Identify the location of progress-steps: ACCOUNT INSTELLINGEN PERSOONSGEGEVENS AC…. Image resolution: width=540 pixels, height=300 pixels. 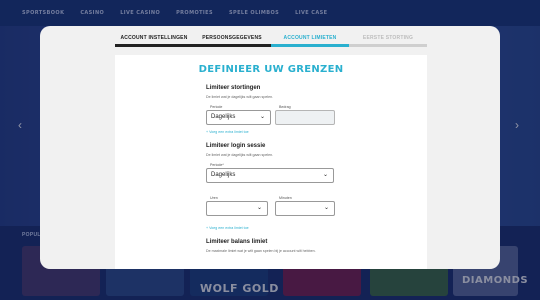
(271, 40).